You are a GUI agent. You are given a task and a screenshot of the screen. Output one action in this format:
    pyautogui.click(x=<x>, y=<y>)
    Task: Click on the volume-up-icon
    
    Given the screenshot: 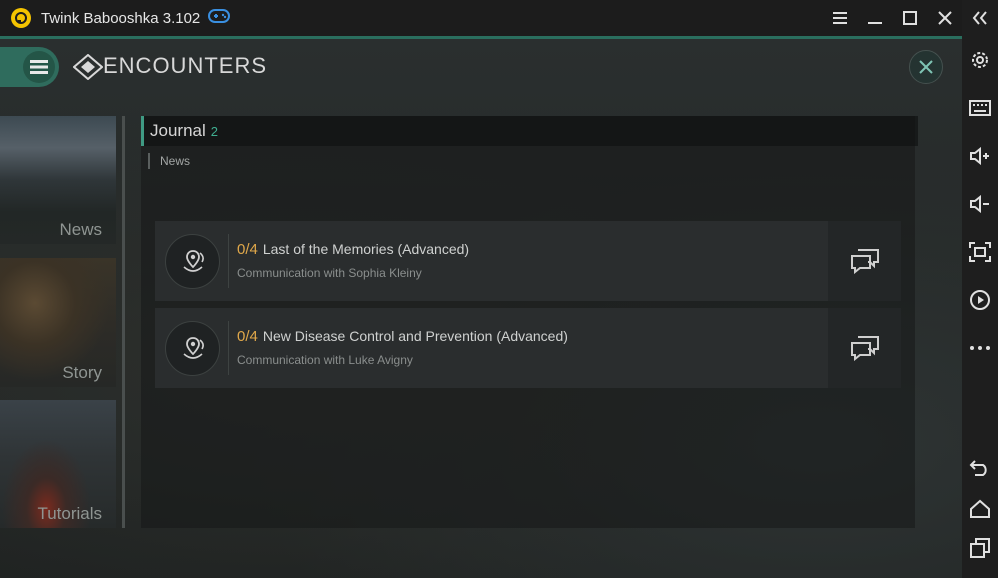 What is the action you would take?
    pyautogui.click(x=980, y=156)
    